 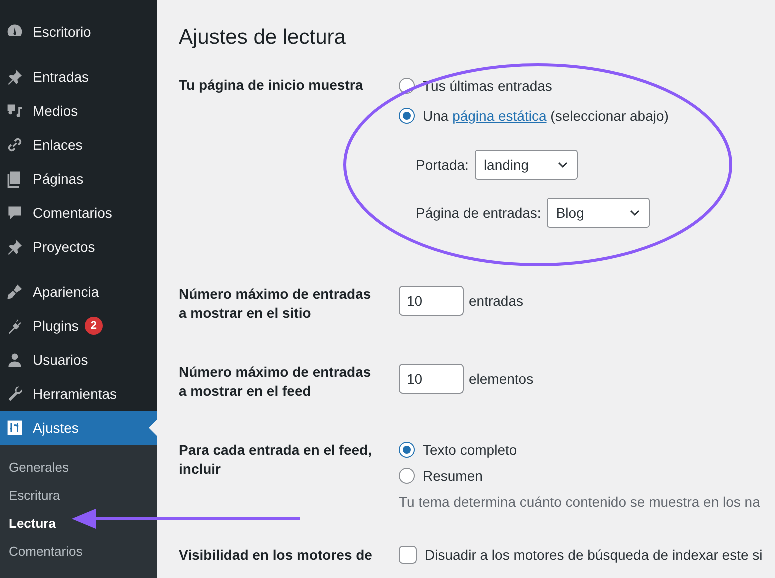 I want to click on submenu-item: Generales, so click(x=78, y=467).